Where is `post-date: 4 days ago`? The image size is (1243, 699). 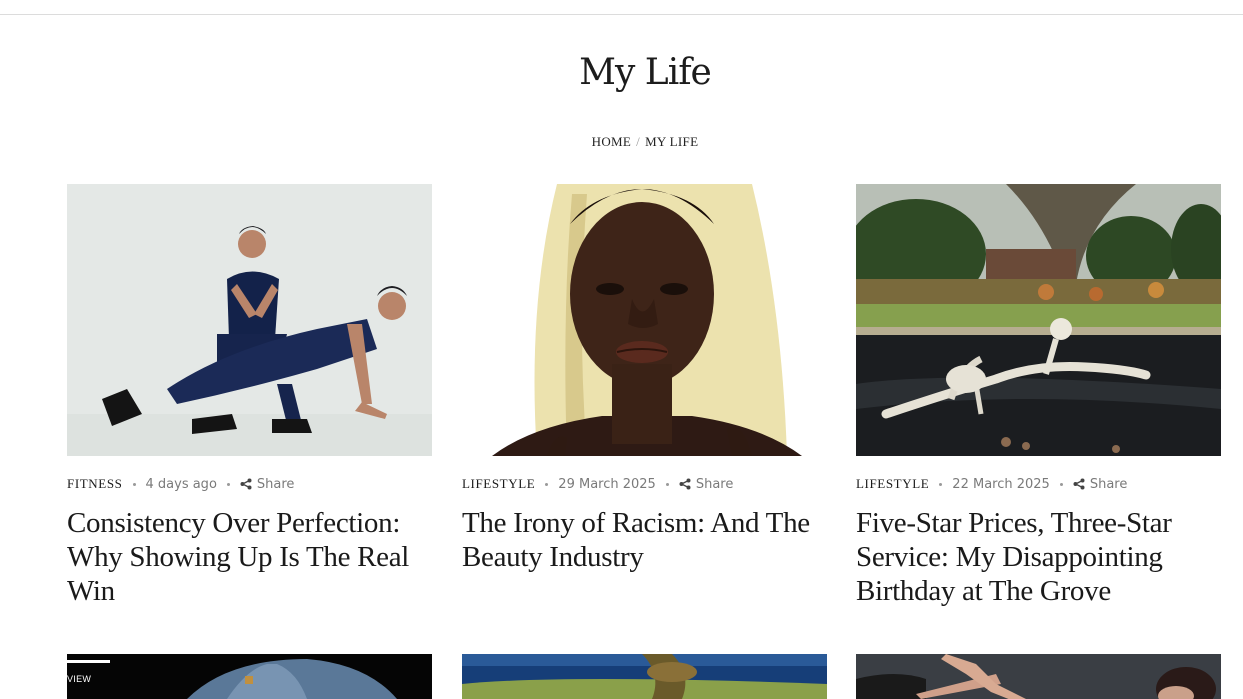
post-date: 4 days ago is located at coordinates (181, 484).